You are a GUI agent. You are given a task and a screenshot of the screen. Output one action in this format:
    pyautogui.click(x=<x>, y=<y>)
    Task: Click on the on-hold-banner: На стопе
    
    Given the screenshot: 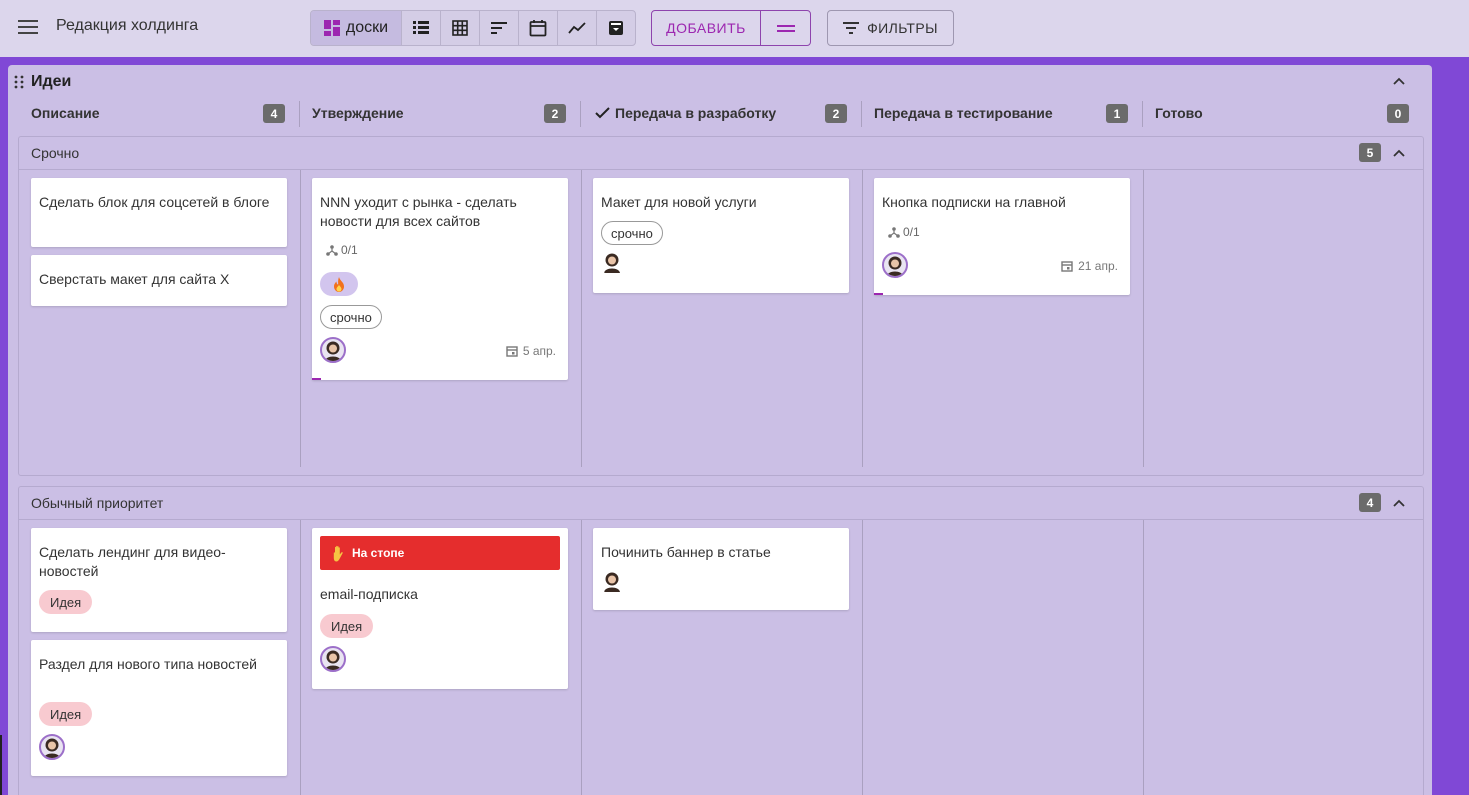 What is the action you would take?
    pyautogui.click(x=440, y=553)
    